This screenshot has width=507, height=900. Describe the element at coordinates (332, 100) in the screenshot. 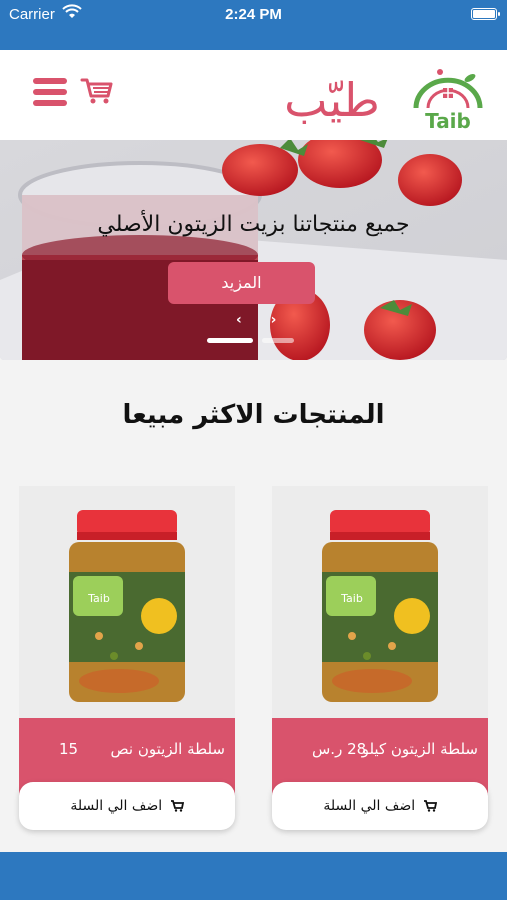

I see `logo-arabic-text: طيّب` at that location.